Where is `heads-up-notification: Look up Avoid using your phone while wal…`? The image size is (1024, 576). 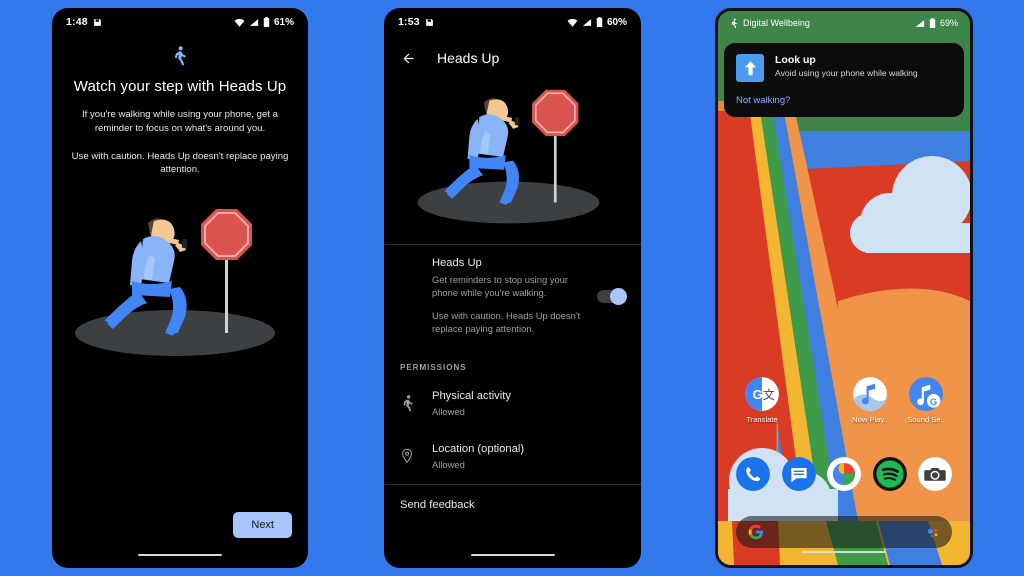
heads-up-notification: Look up Avoid using your phone while wal… is located at coordinates (844, 80).